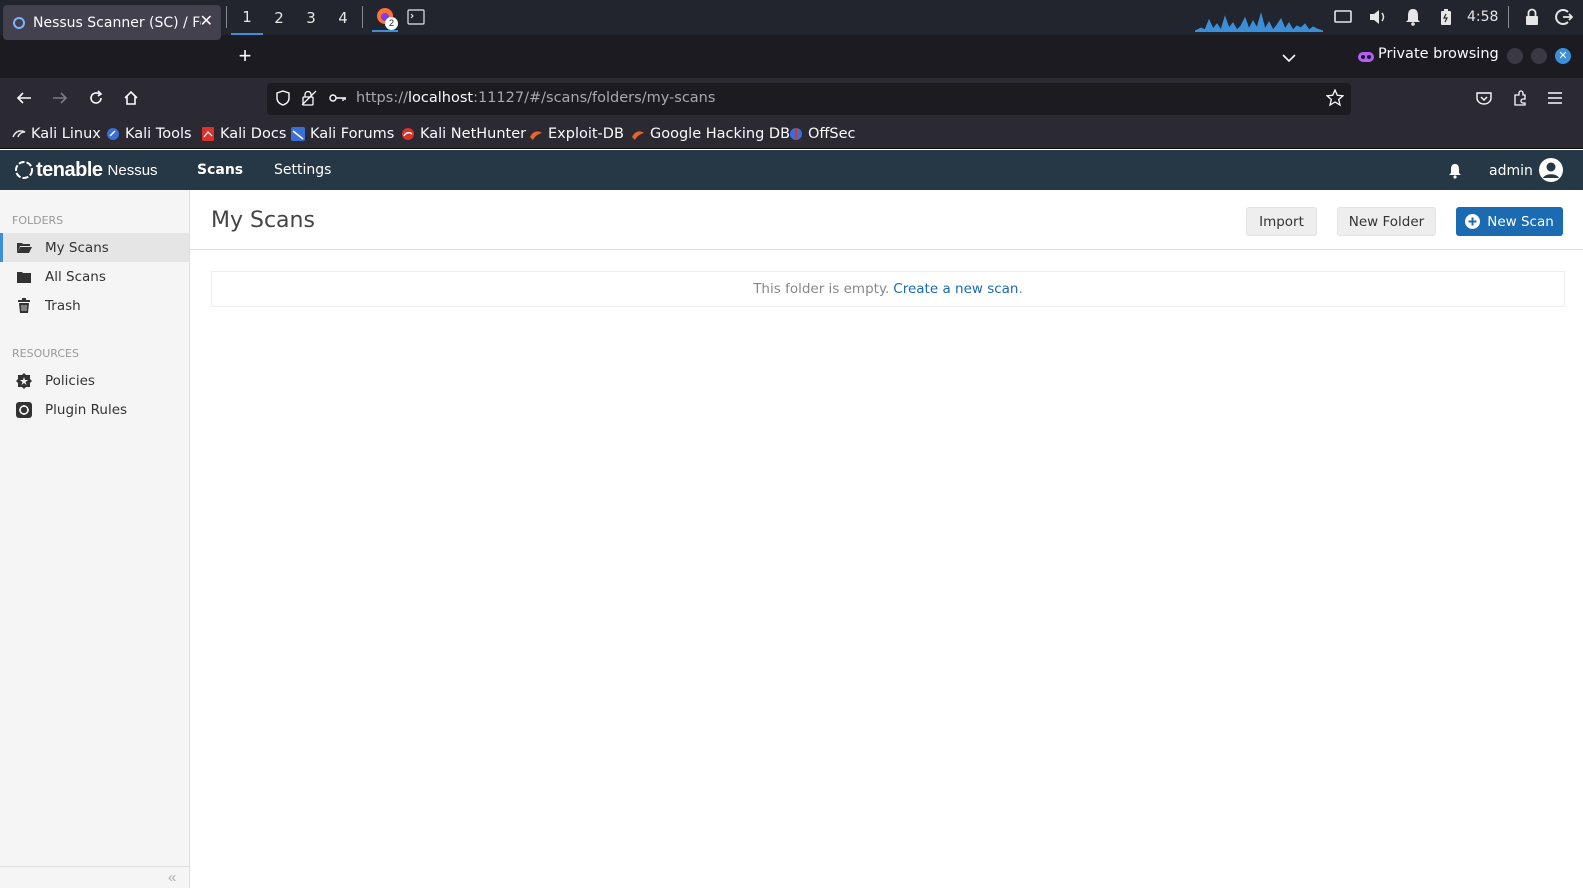 This screenshot has height=888, width=1583. Describe the element at coordinates (113, 134) in the screenshot. I see `kali-tools-icon` at that location.